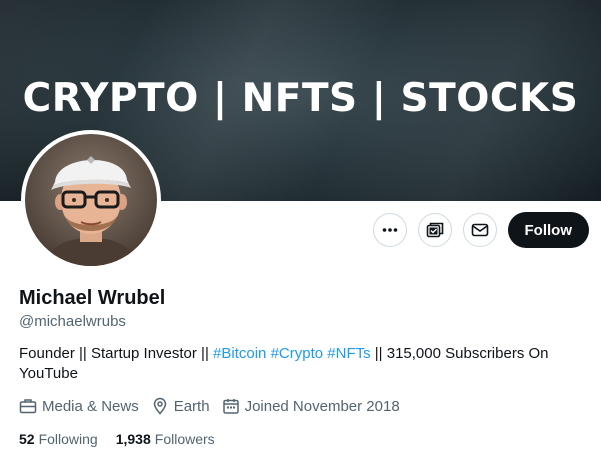 This screenshot has height=454, width=601. Describe the element at coordinates (27, 439) in the screenshot. I see `following-count: 52` at that location.